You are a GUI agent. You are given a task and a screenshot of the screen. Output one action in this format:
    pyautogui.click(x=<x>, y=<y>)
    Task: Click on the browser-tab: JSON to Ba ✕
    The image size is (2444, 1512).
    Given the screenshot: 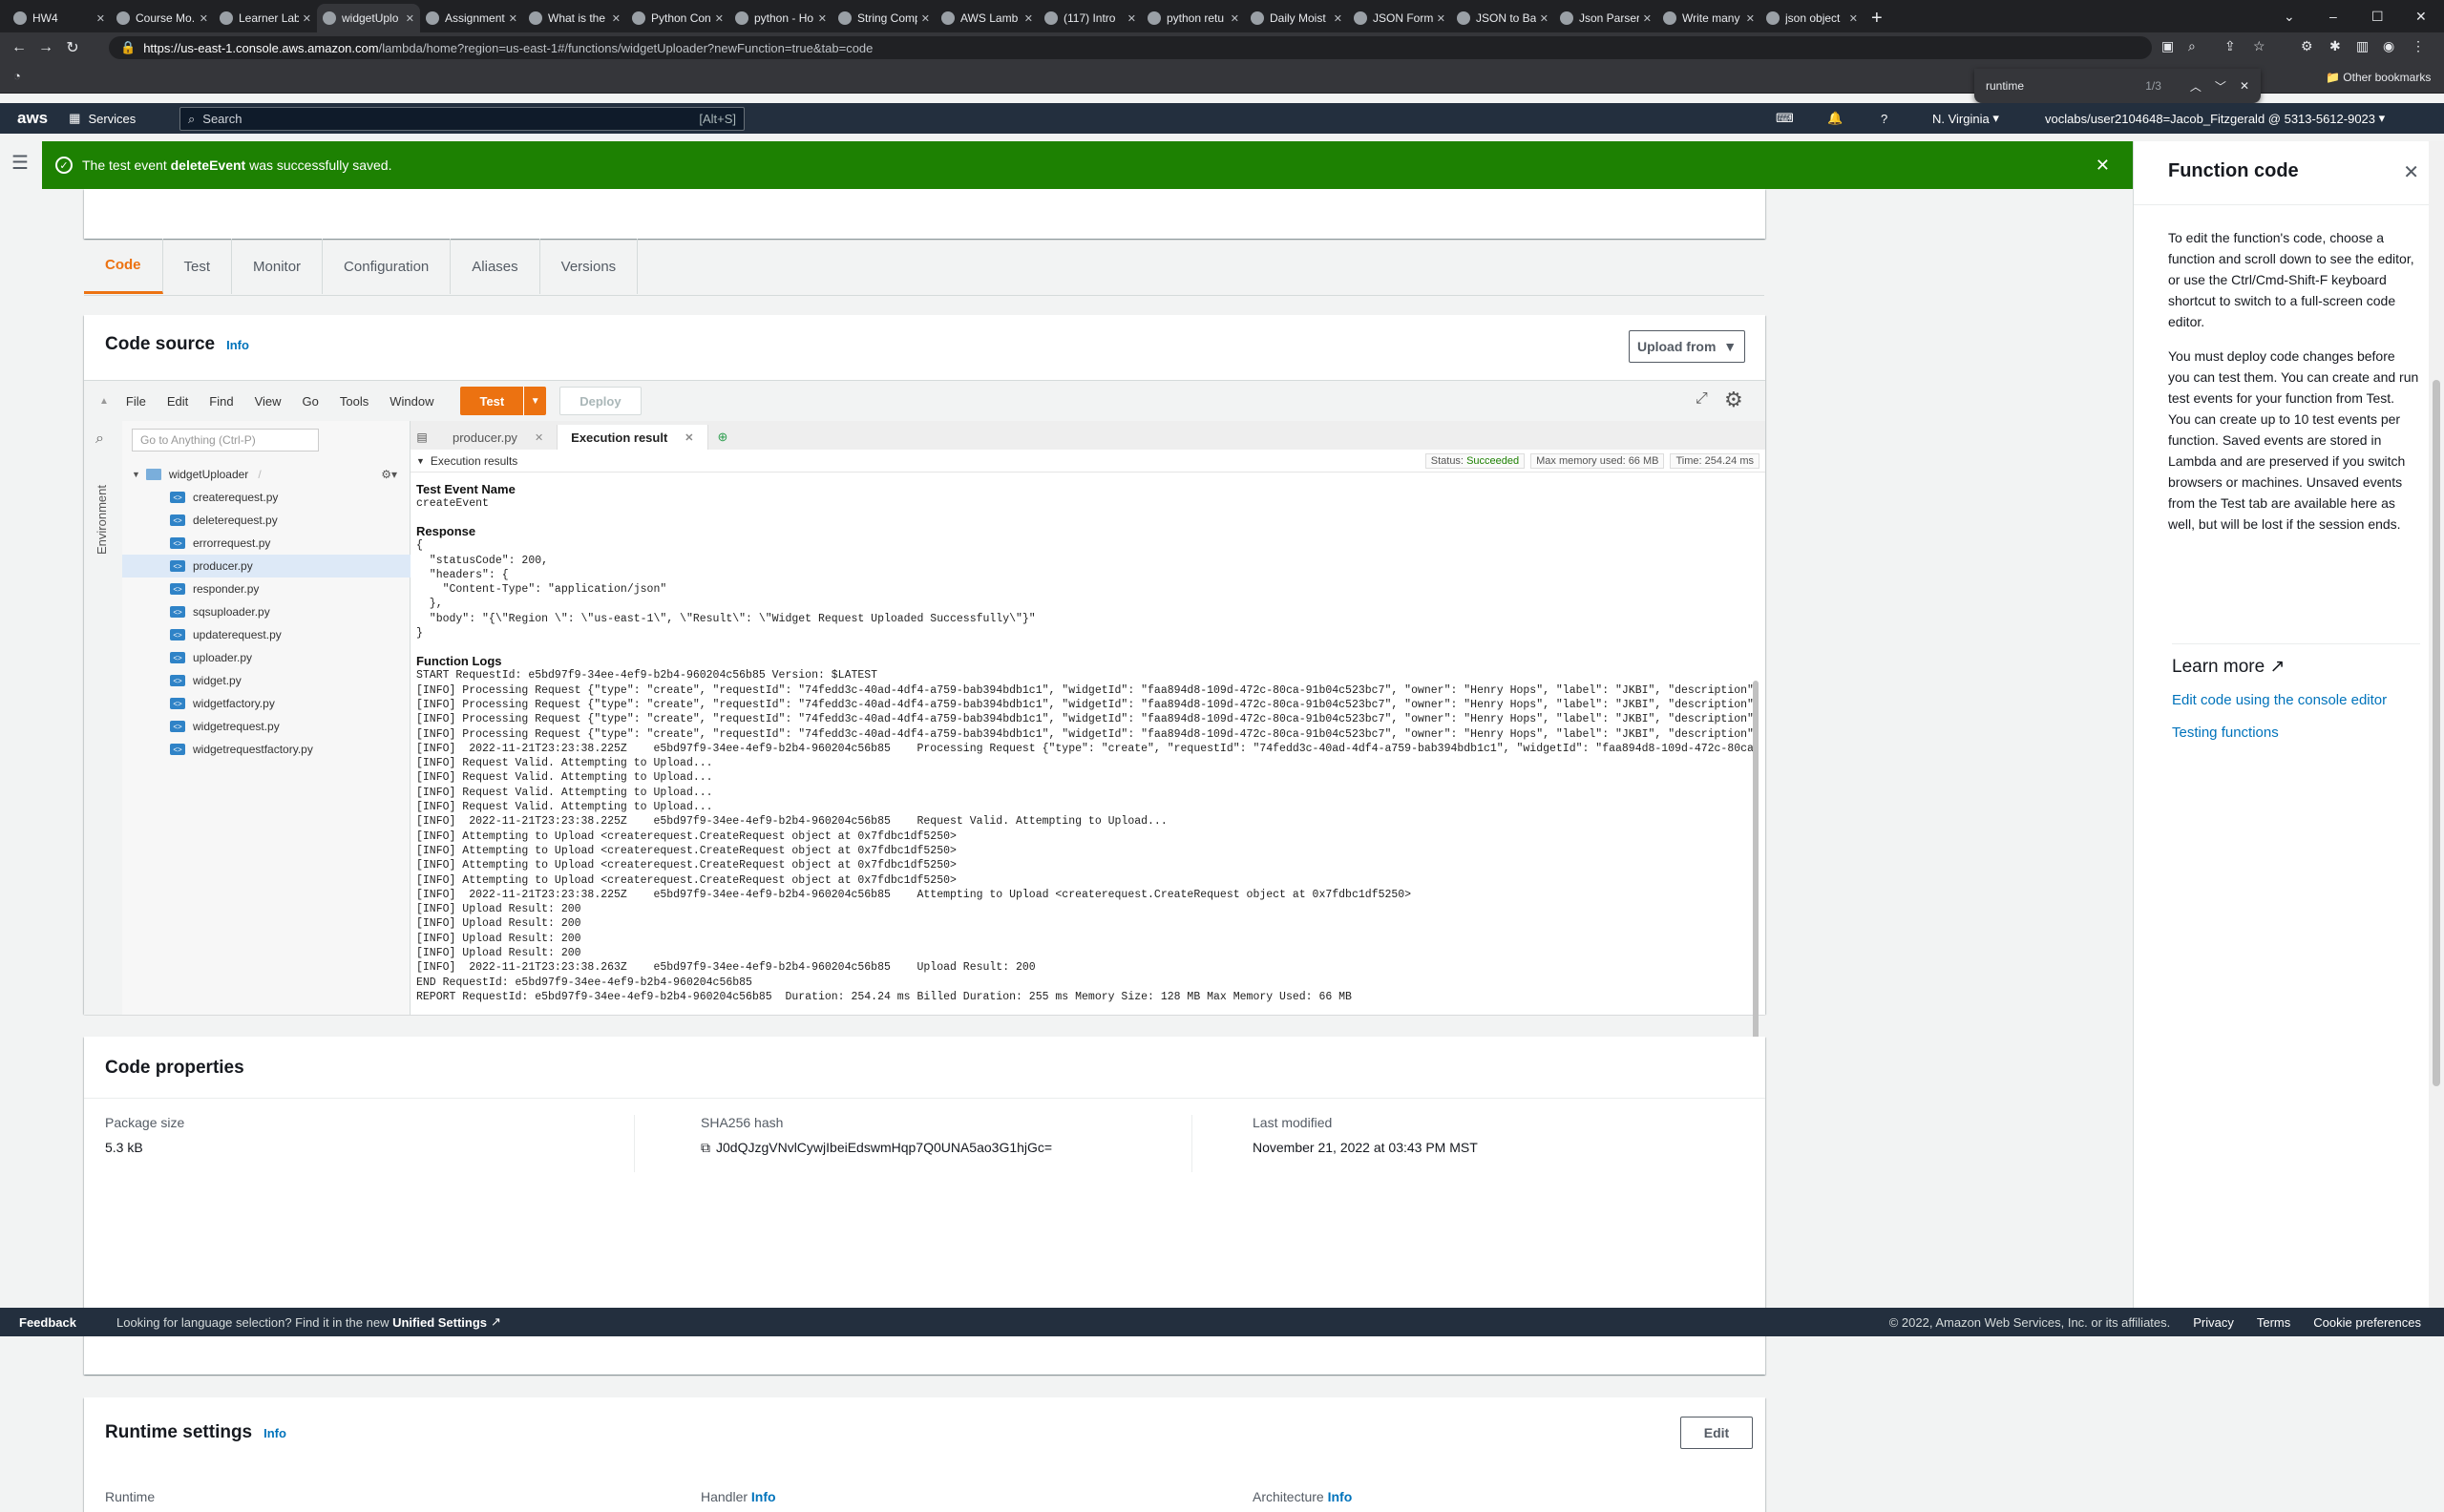 What is the action you would take?
    pyautogui.click(x=1502, y=18)
    